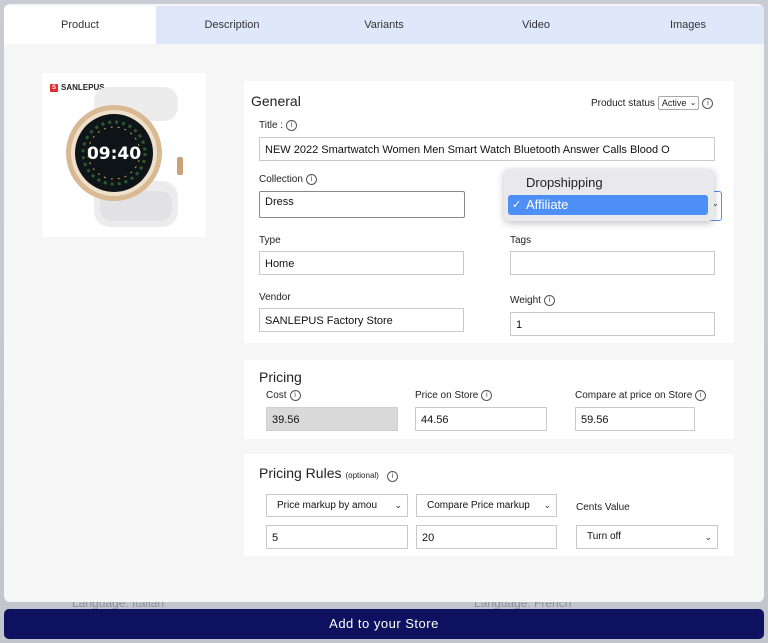 Image resolution: width=768 pixels, height=643 pixels. Describe the element at coordinates (337, 537) in the screenshot. I see `price-markup-input: 5` at that location.